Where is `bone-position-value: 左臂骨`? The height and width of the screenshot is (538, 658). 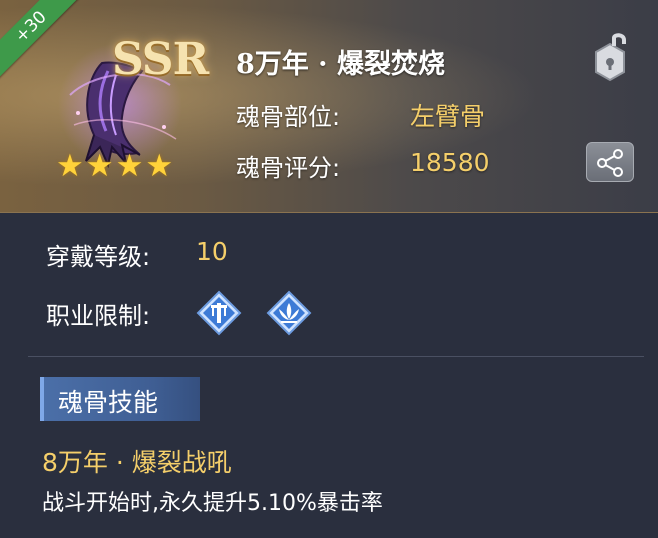
bone-position-value: 左臂骨 is located at coordinates (448, 116).